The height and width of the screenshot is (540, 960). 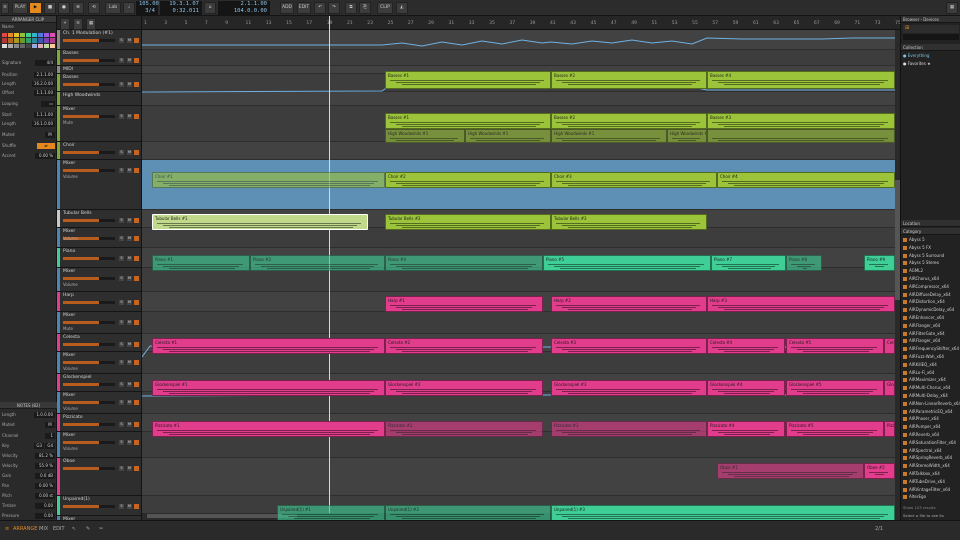 I want to click on arranger-clip: Pizzicato #4, so click(x=746, y=429).